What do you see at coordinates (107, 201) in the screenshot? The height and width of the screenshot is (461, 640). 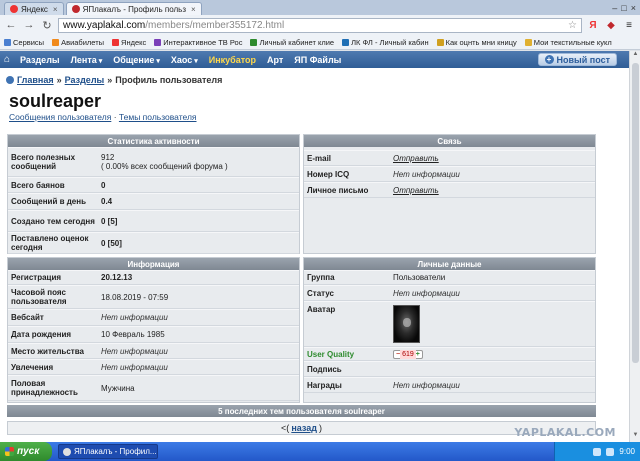 I see `stat-value: 0.4` at bounding box center [107, 201].